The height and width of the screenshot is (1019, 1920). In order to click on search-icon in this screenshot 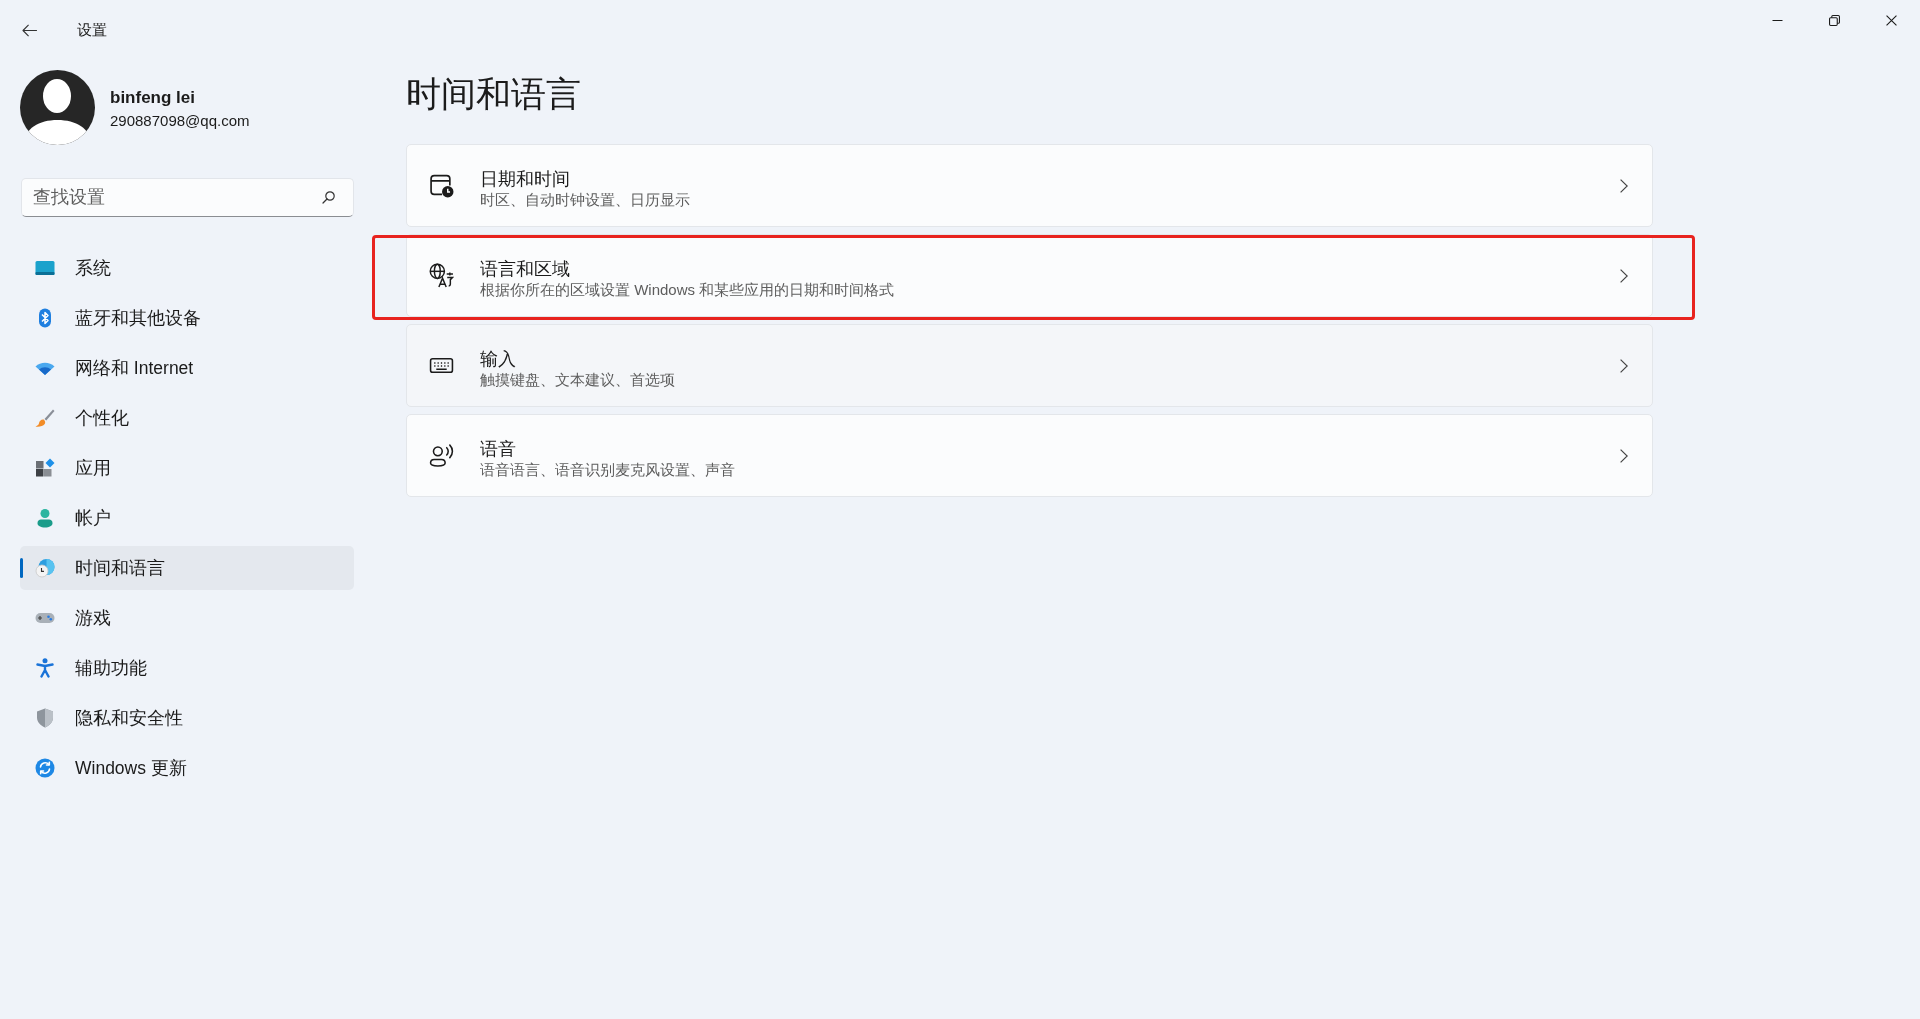, I will do `click(328, 197)`.